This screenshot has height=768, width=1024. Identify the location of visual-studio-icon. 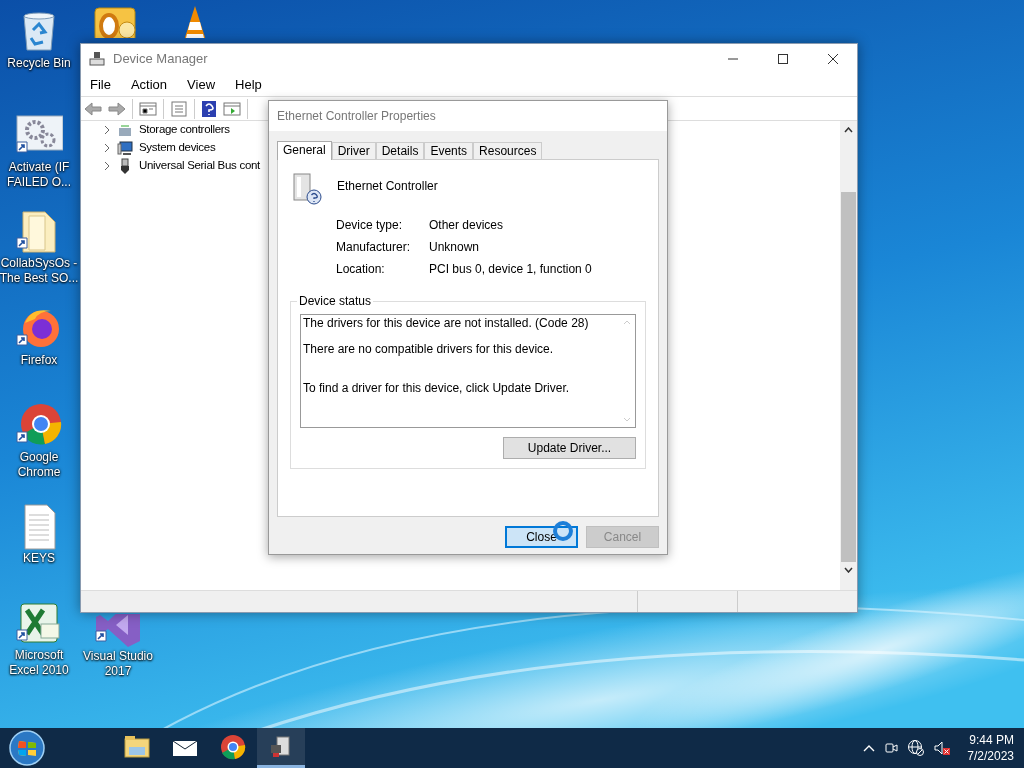
(118, 631).